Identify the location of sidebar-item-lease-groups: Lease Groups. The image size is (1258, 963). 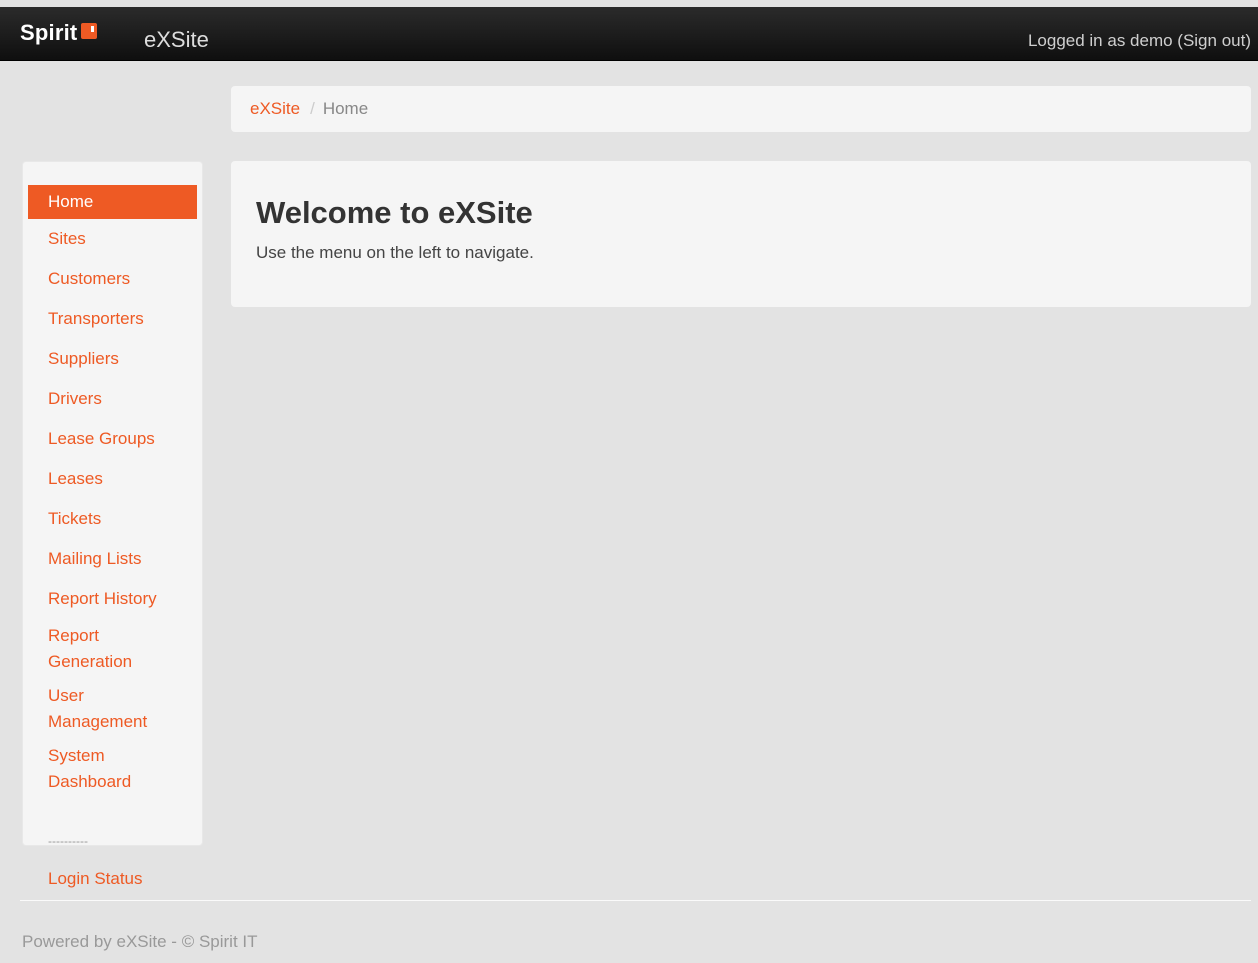
(112, 439).